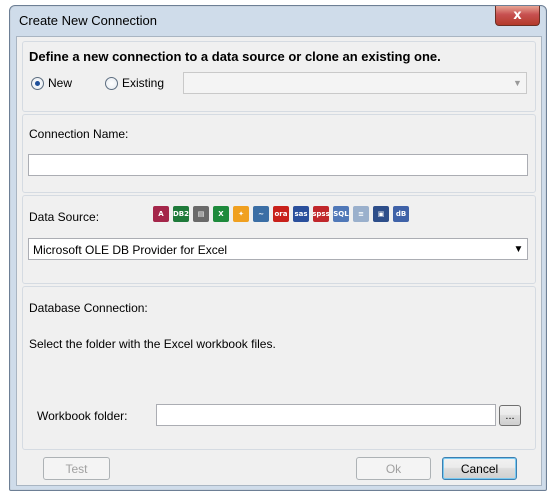  What do you see at coordinates (201, 214) in the screenshot?
I see `dbase-icon: ▤` at bounding box center [201, 214].